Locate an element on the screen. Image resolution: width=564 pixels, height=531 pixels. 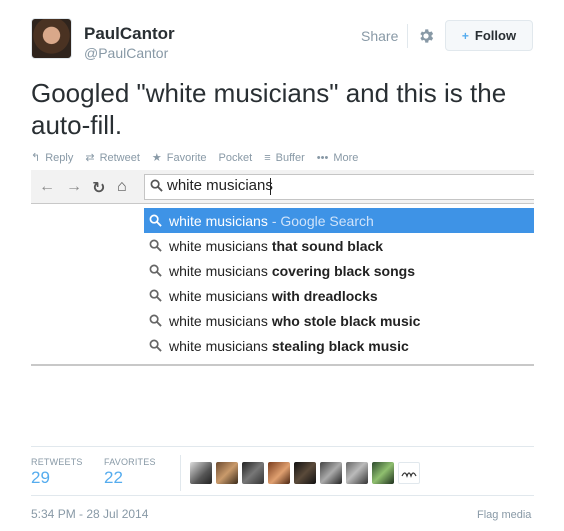
more-dots-icon: ••• is located at coordinates (322, 157).